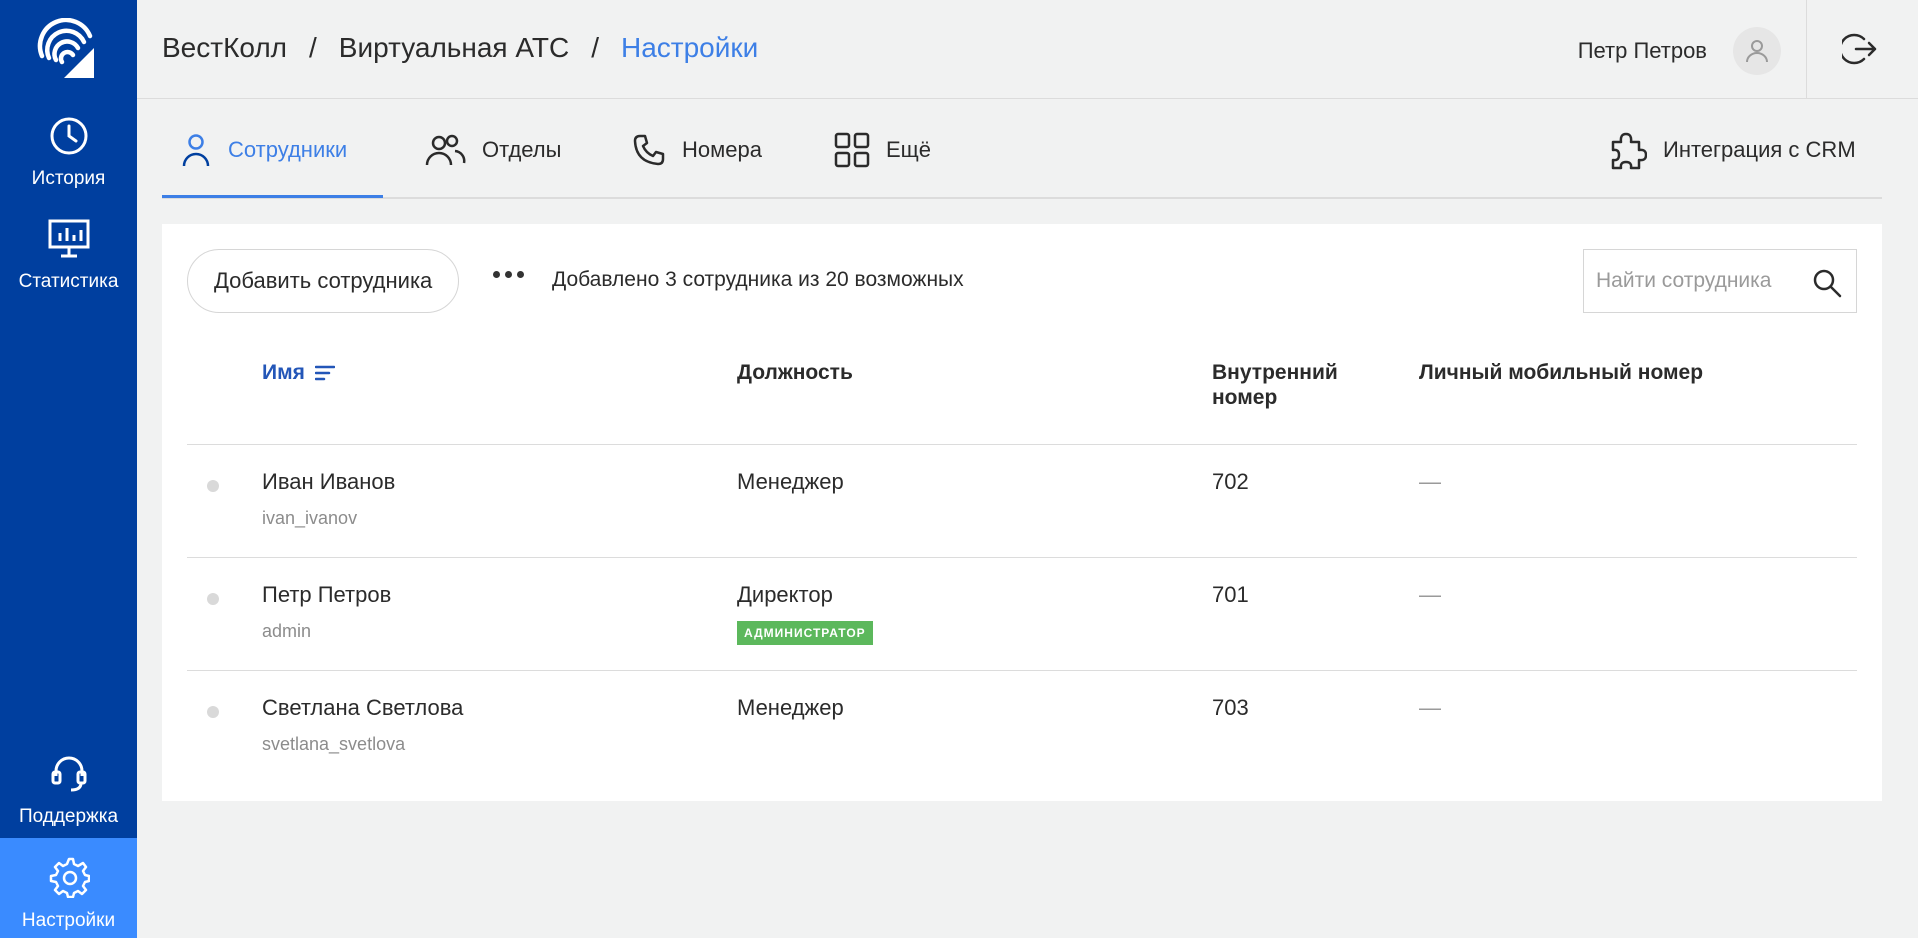  Describe the element at coordinates (649, 150) in the screenshot. I see `phone-icon` at that location.